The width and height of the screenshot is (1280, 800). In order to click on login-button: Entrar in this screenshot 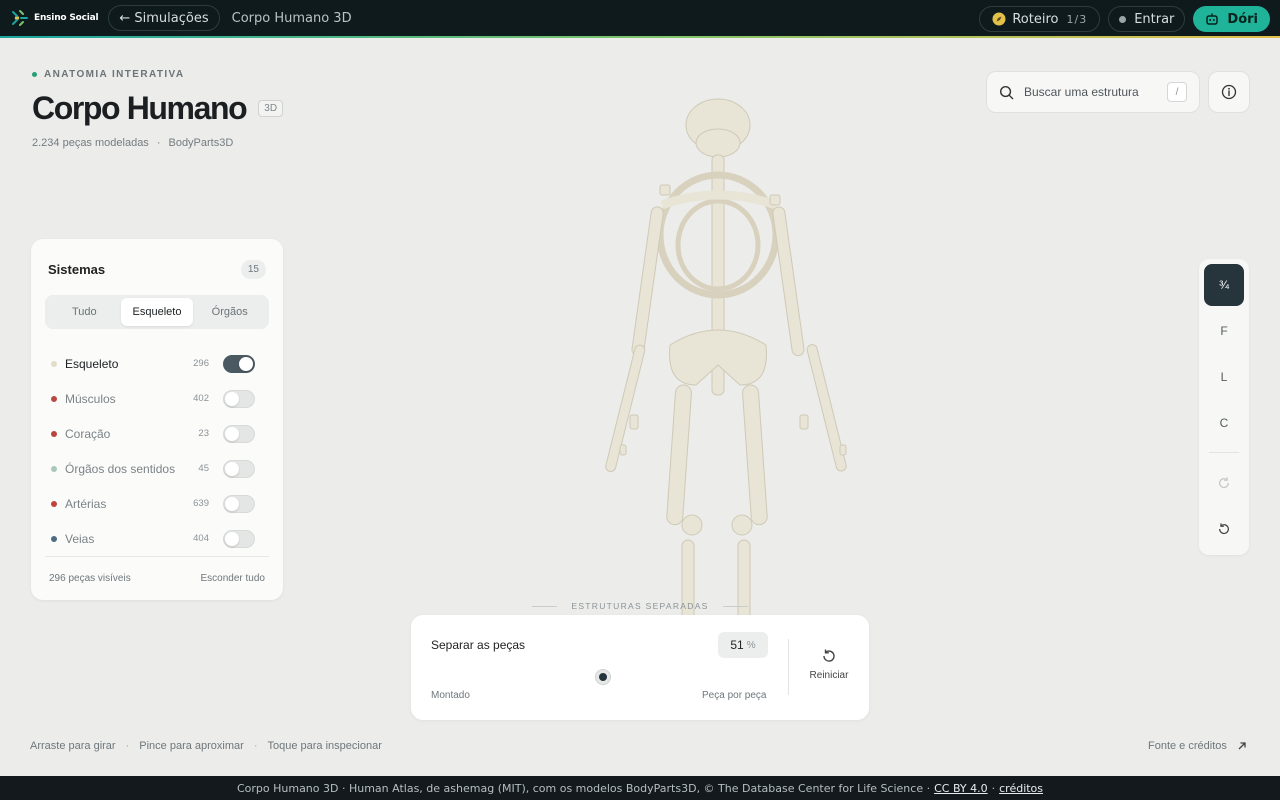, I will do `click(1147, 19)`.